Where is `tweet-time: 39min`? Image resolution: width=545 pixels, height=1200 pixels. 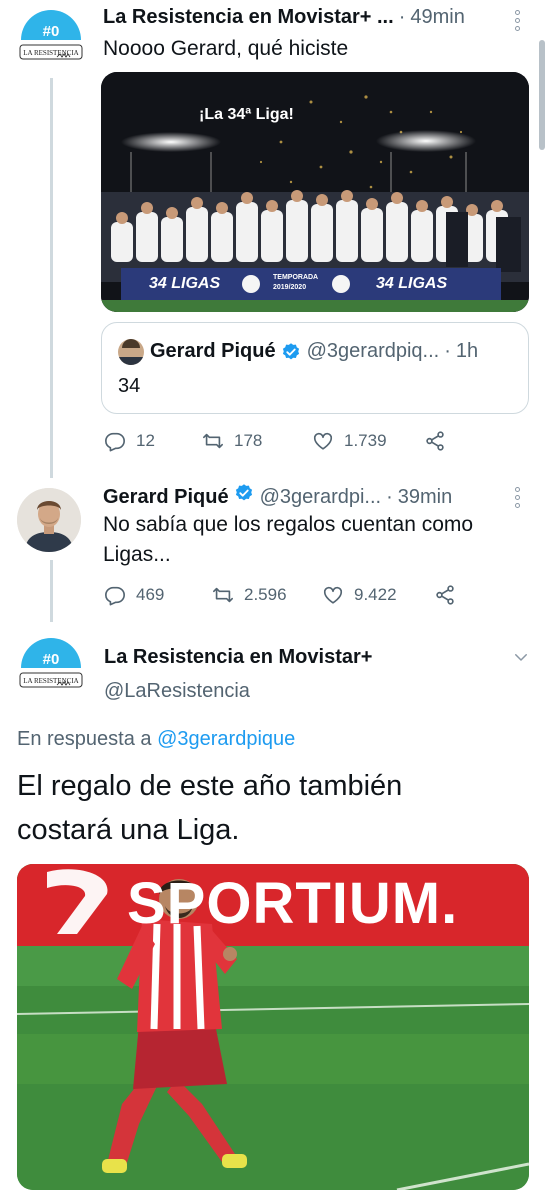
tweet-time: 39min is located at coordinates (425, 497).